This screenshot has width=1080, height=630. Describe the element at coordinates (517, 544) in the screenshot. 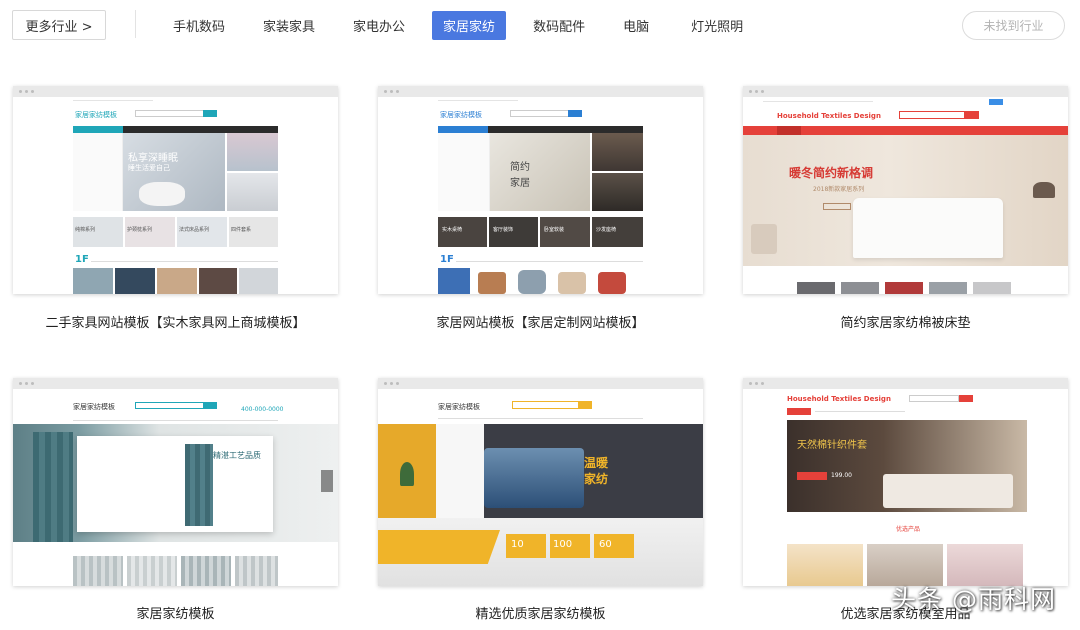

I see `mock-coupon-value: 10` at that location.